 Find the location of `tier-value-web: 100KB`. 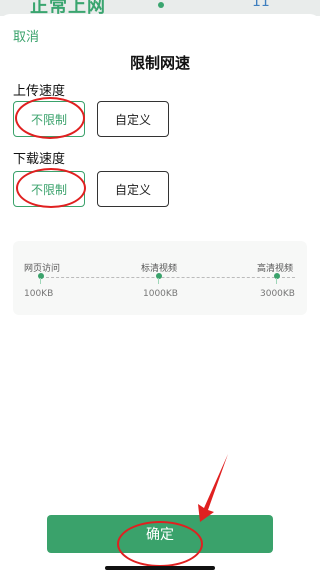

tier-value-web: 100KB is located at coordinates (39, 294).